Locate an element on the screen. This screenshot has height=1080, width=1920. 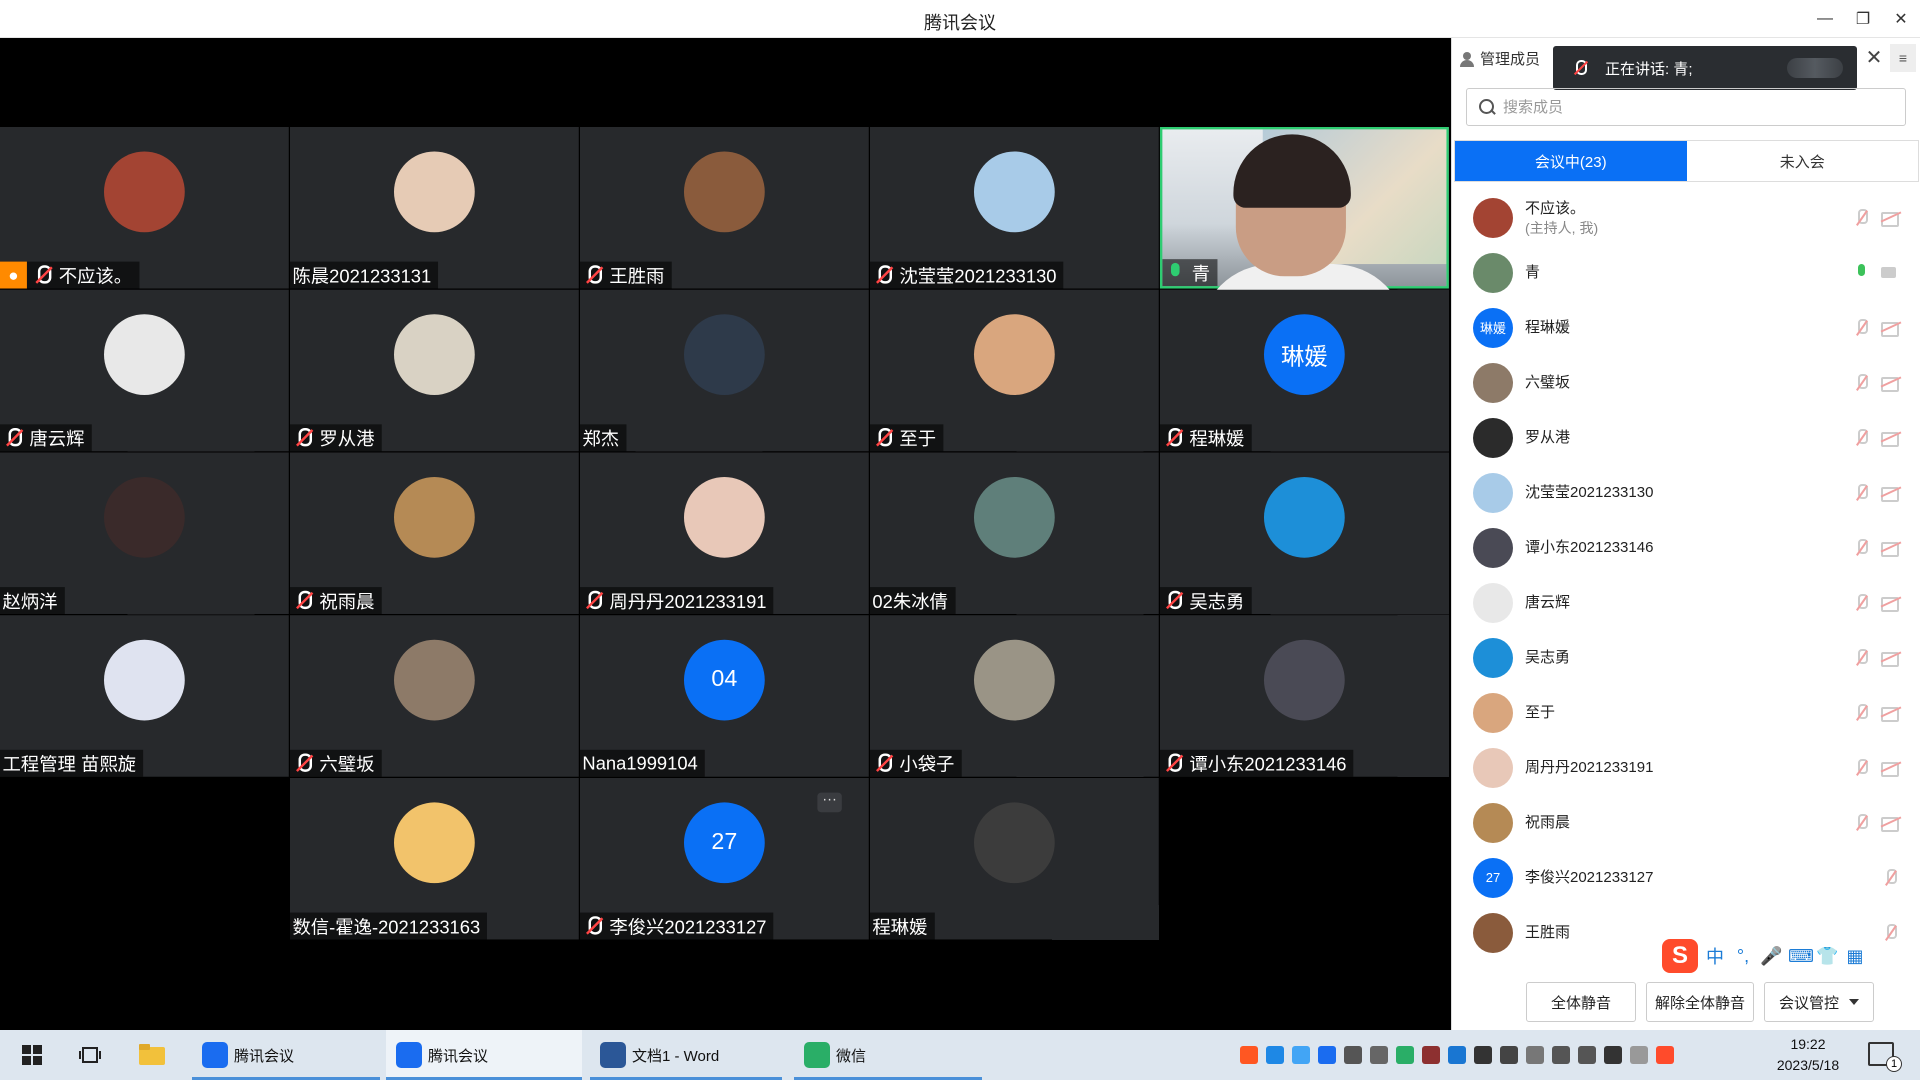
ime-skin-icon: 👕 is located at coordinates (1827, 956).